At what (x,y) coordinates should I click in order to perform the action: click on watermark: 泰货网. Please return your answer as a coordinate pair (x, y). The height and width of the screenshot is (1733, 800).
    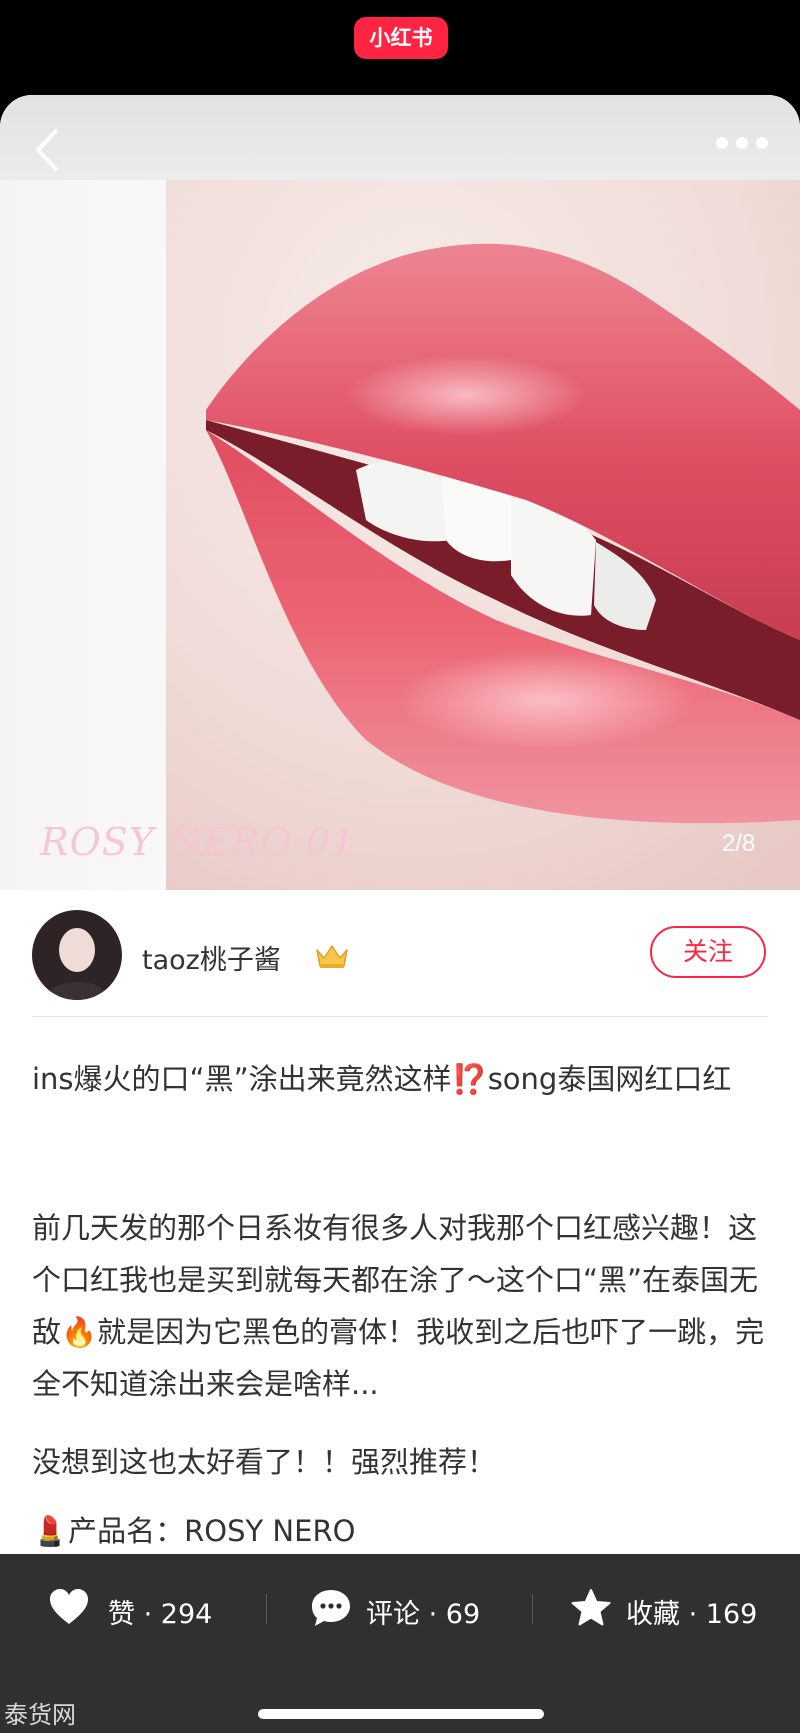
    Looking at the image, I should click on (40, 1715).